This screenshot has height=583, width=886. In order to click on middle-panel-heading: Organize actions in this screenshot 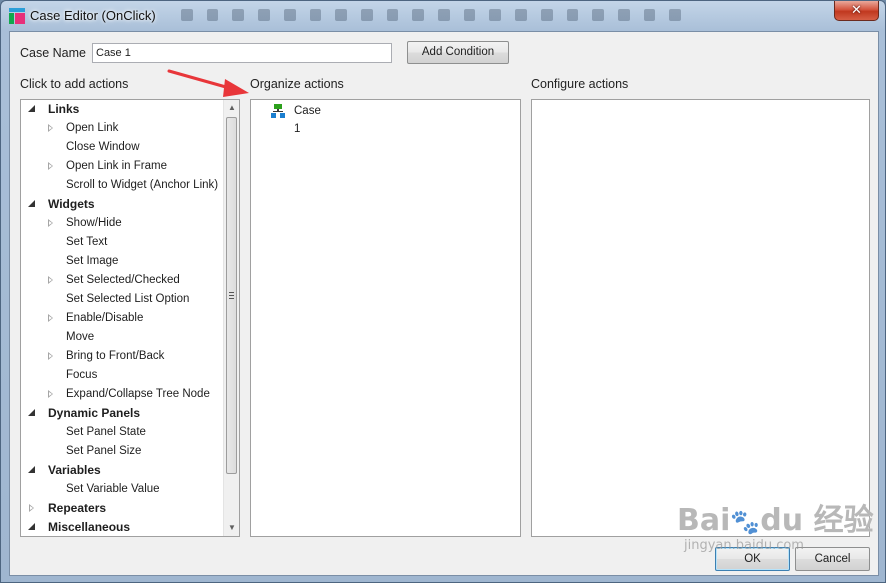, I will do `click(297, 84)`.